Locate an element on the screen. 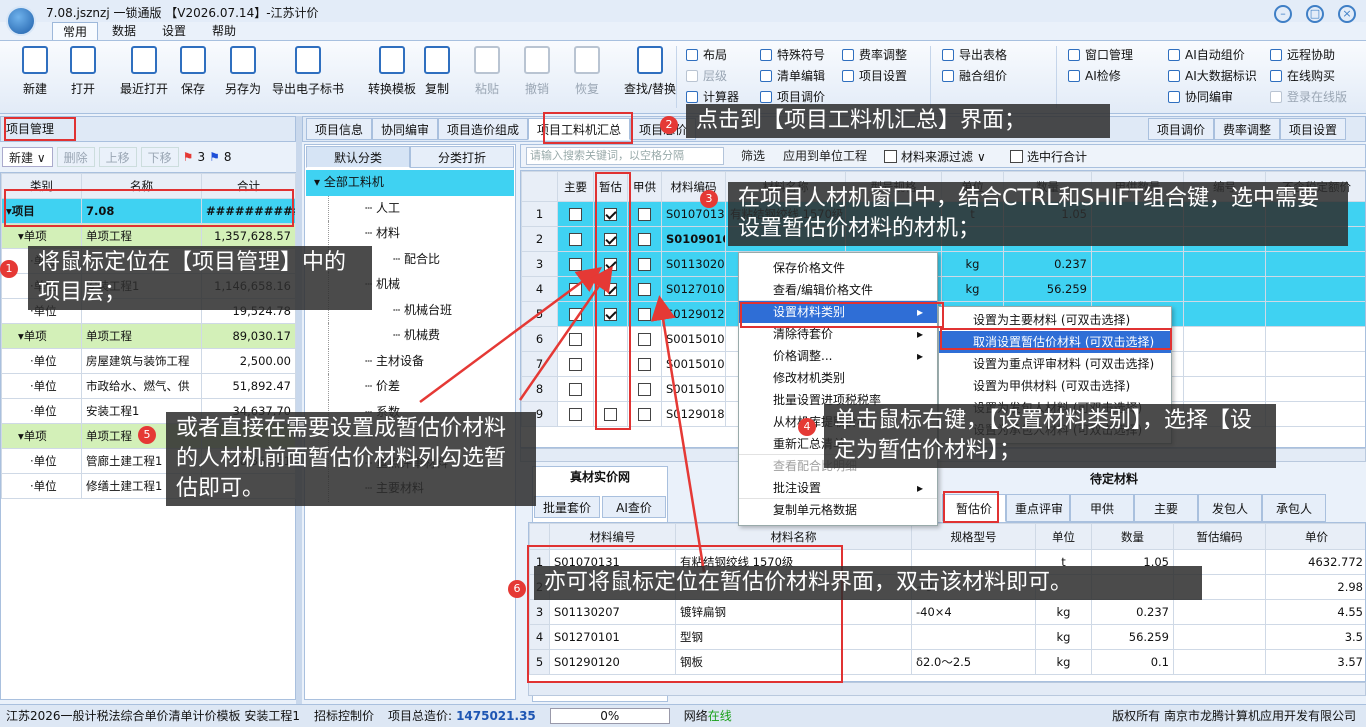 Image resolution: width=1366 pixels, height=727 pixels. ribbon-small-button-0: 布局 is located at coordinates (706, 55).